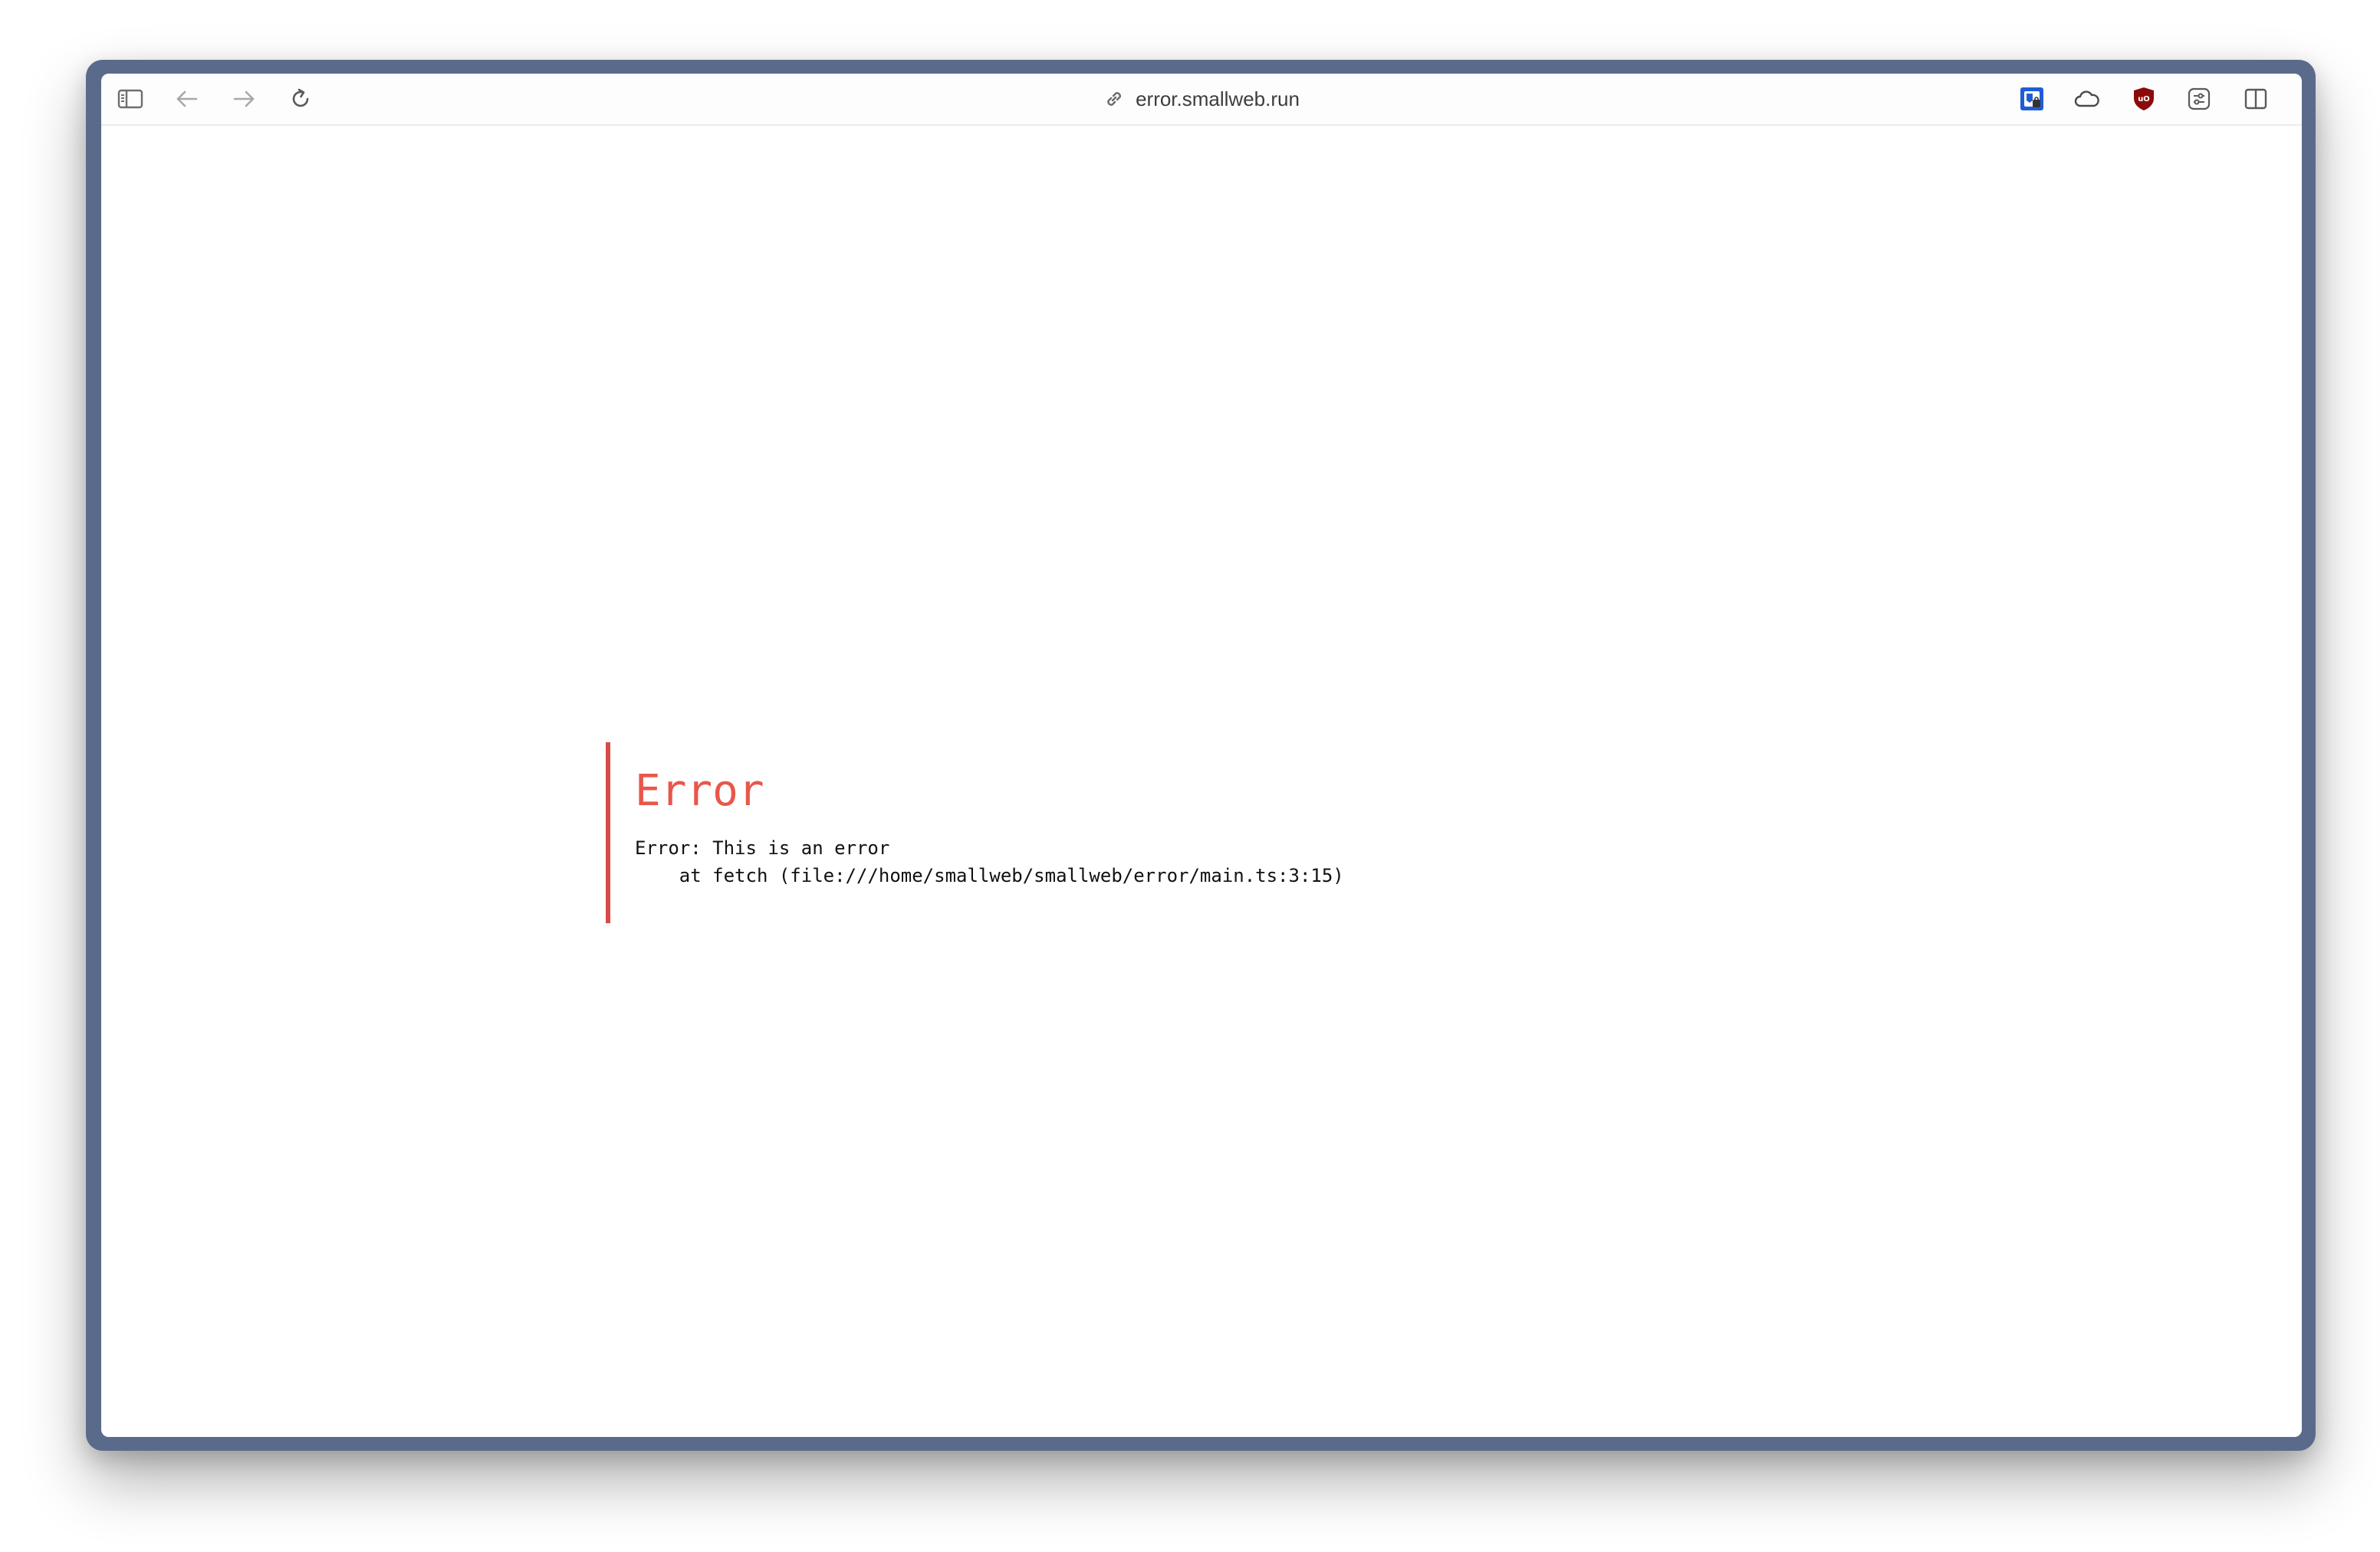 Image resolution: width=2380 pixels, height=1552 pixels. I want to click on password-manager-extension-icon, so click(2032, 99).